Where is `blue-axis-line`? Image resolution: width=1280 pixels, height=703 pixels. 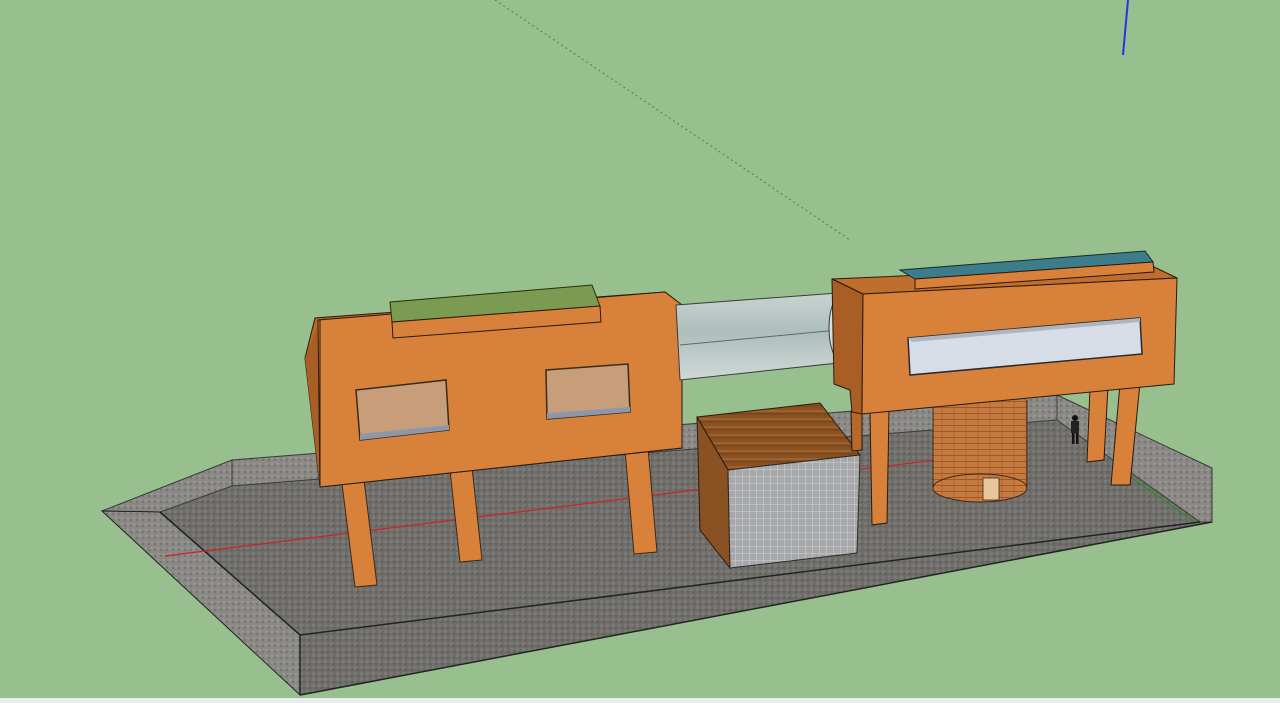
blue-axis-line is located at coordinates (1125, 28).